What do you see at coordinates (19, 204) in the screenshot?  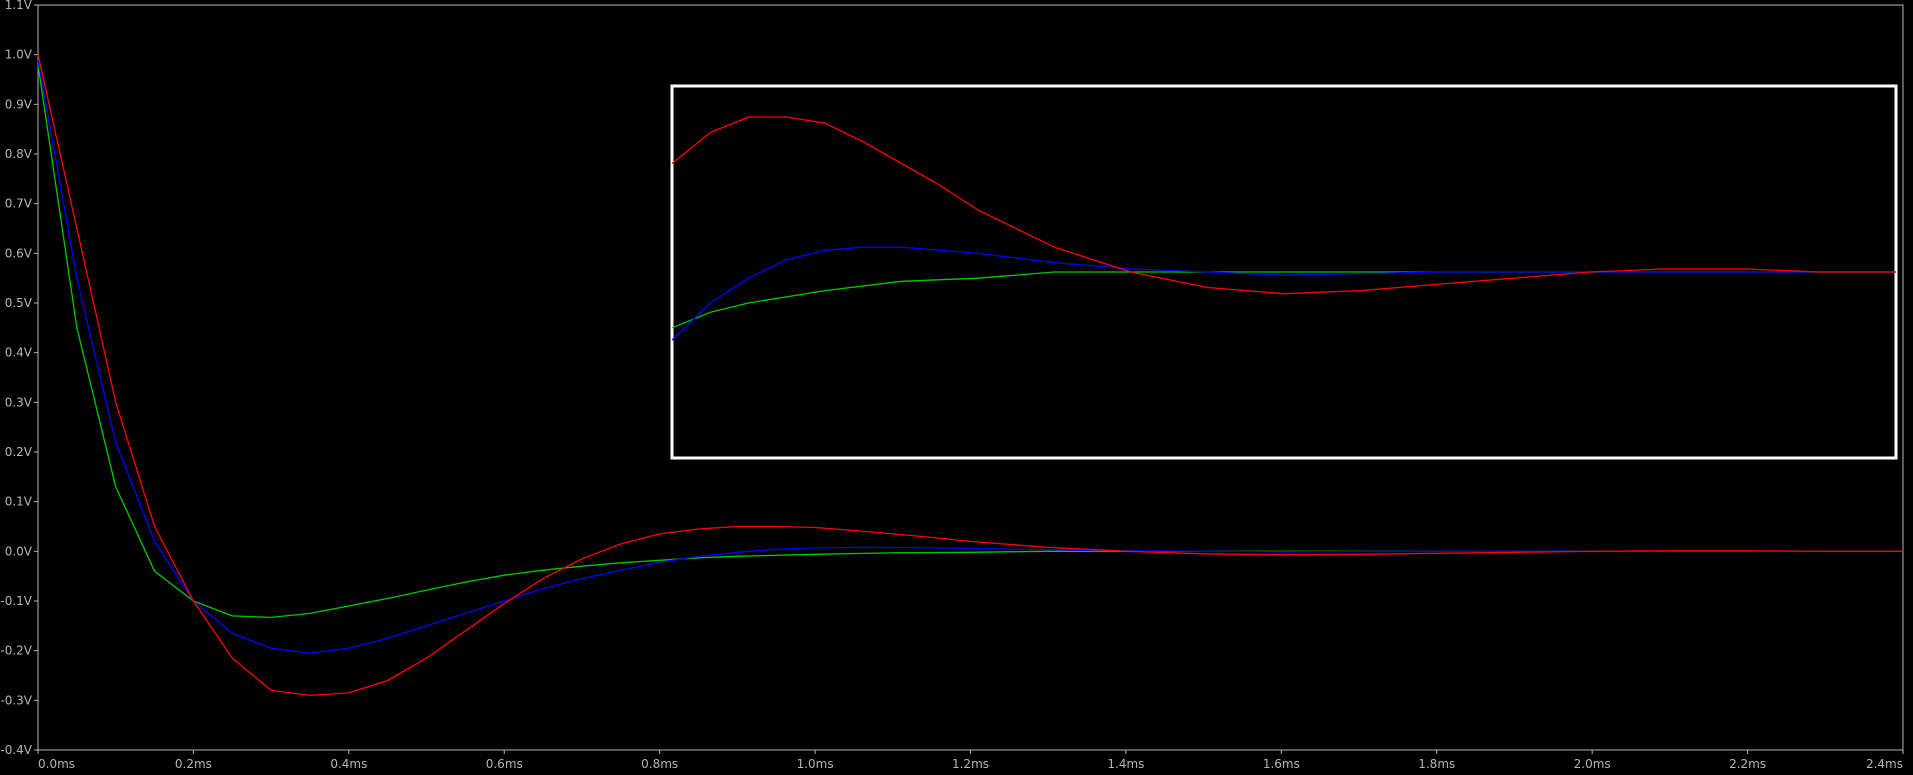 I see `y-tick-label: 0.7V` at bounding box center [19, 204].